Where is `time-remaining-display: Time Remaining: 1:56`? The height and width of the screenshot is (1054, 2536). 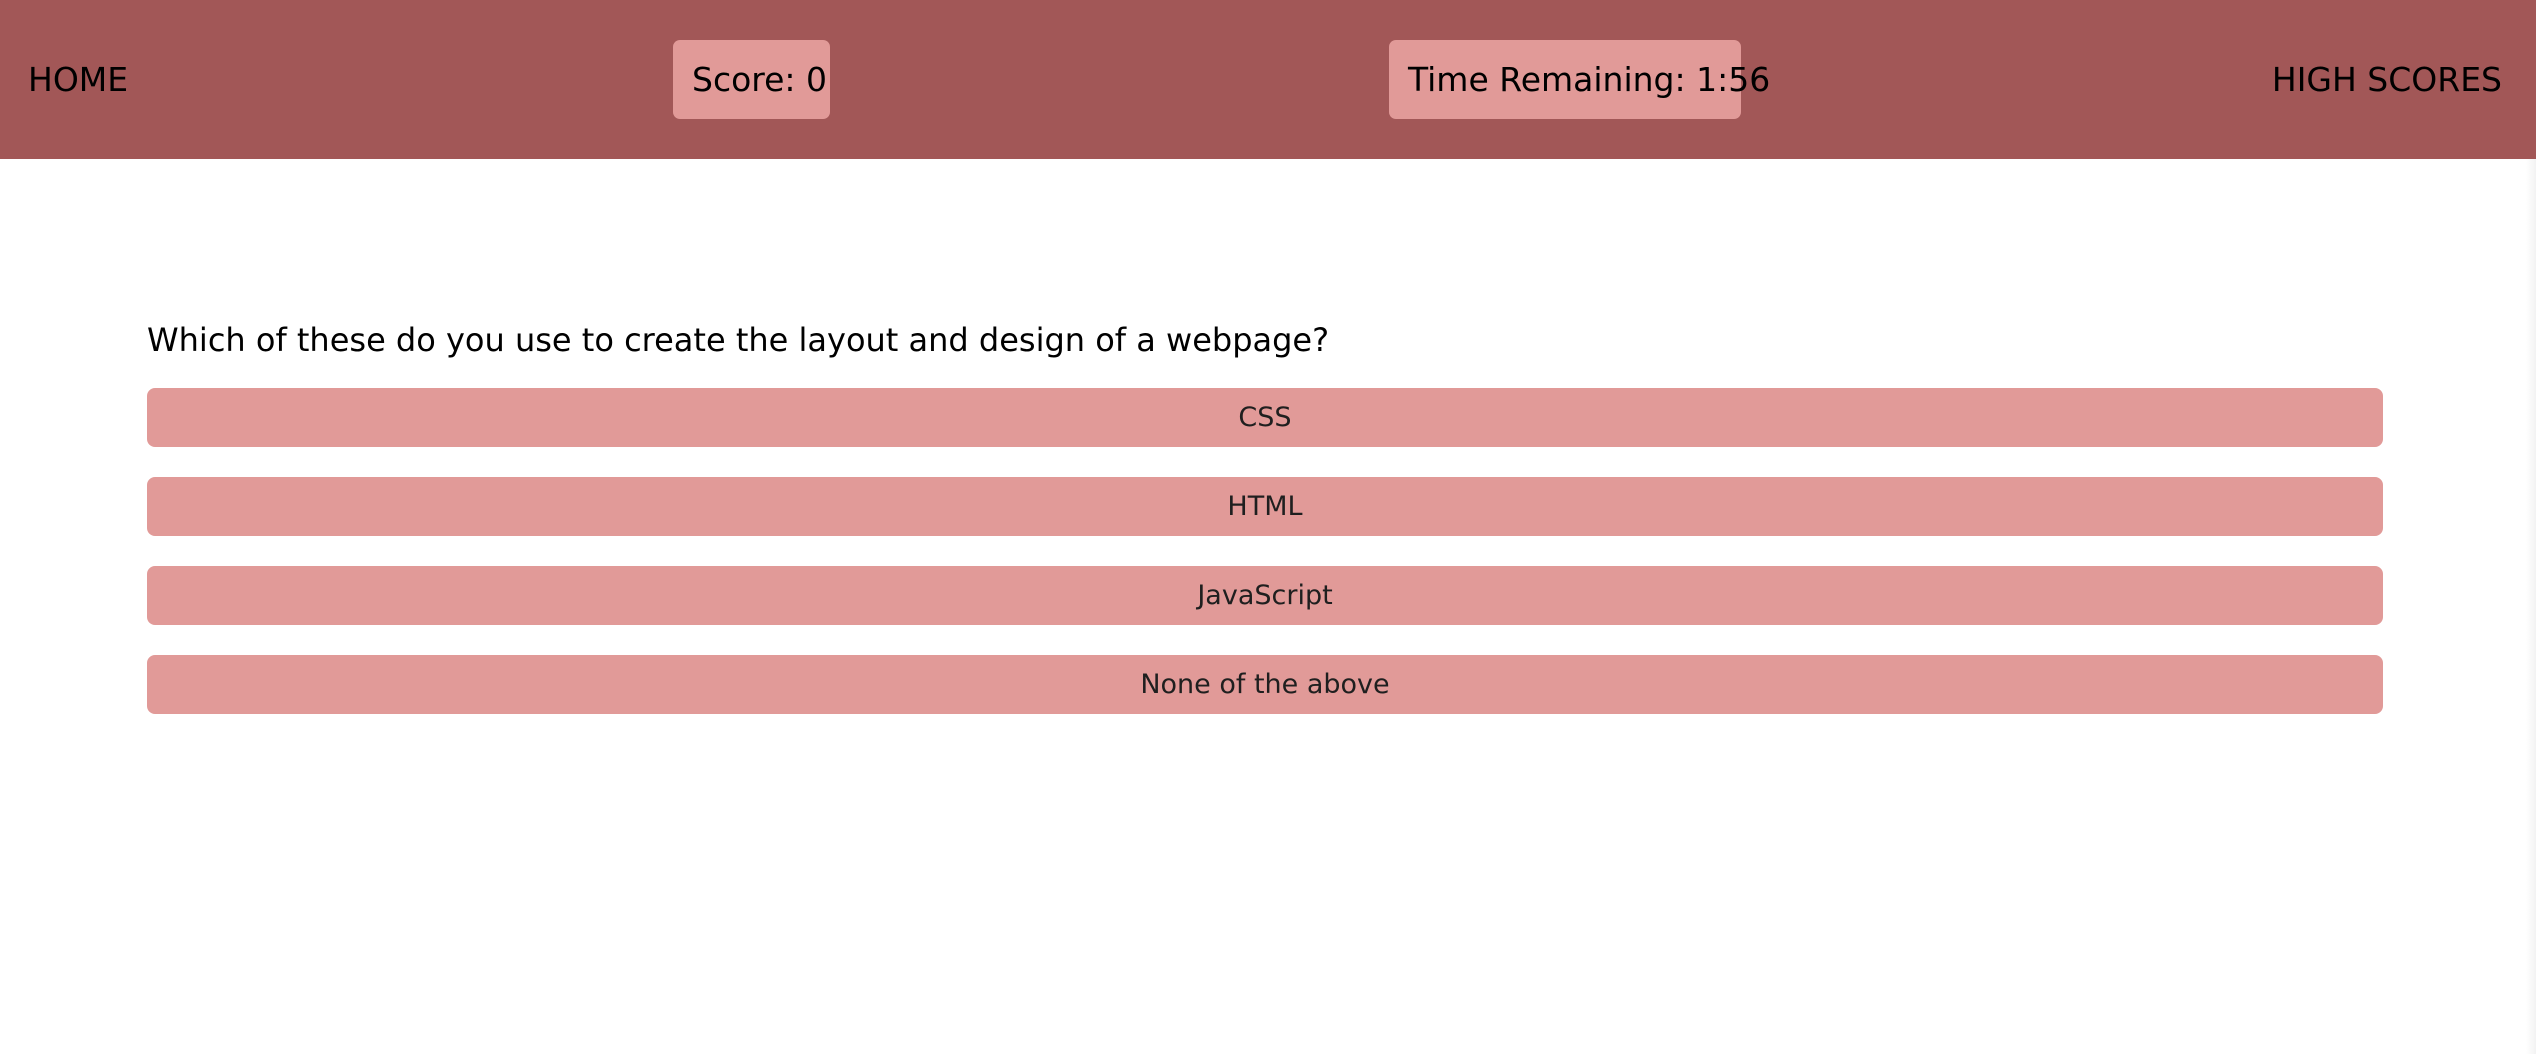
time-remaining-display: Time Remaining: 1:56 is located at coordinates (1579, 79).